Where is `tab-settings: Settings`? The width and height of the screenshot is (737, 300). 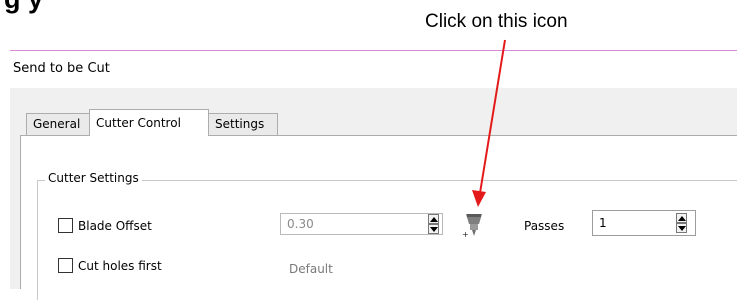 tab-settings: Settings is located at coordinates (243, 124).